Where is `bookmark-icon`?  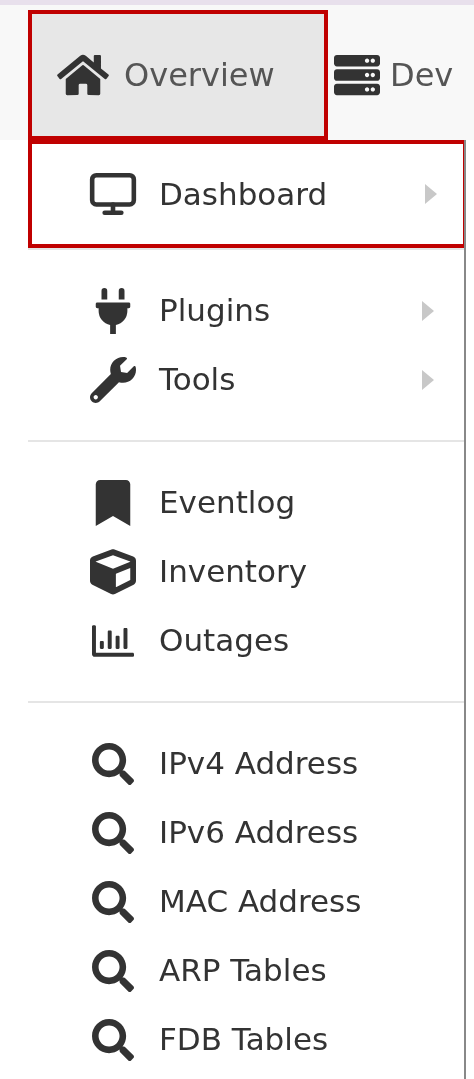
bookmark-icon is located at coordinates (113, 502).